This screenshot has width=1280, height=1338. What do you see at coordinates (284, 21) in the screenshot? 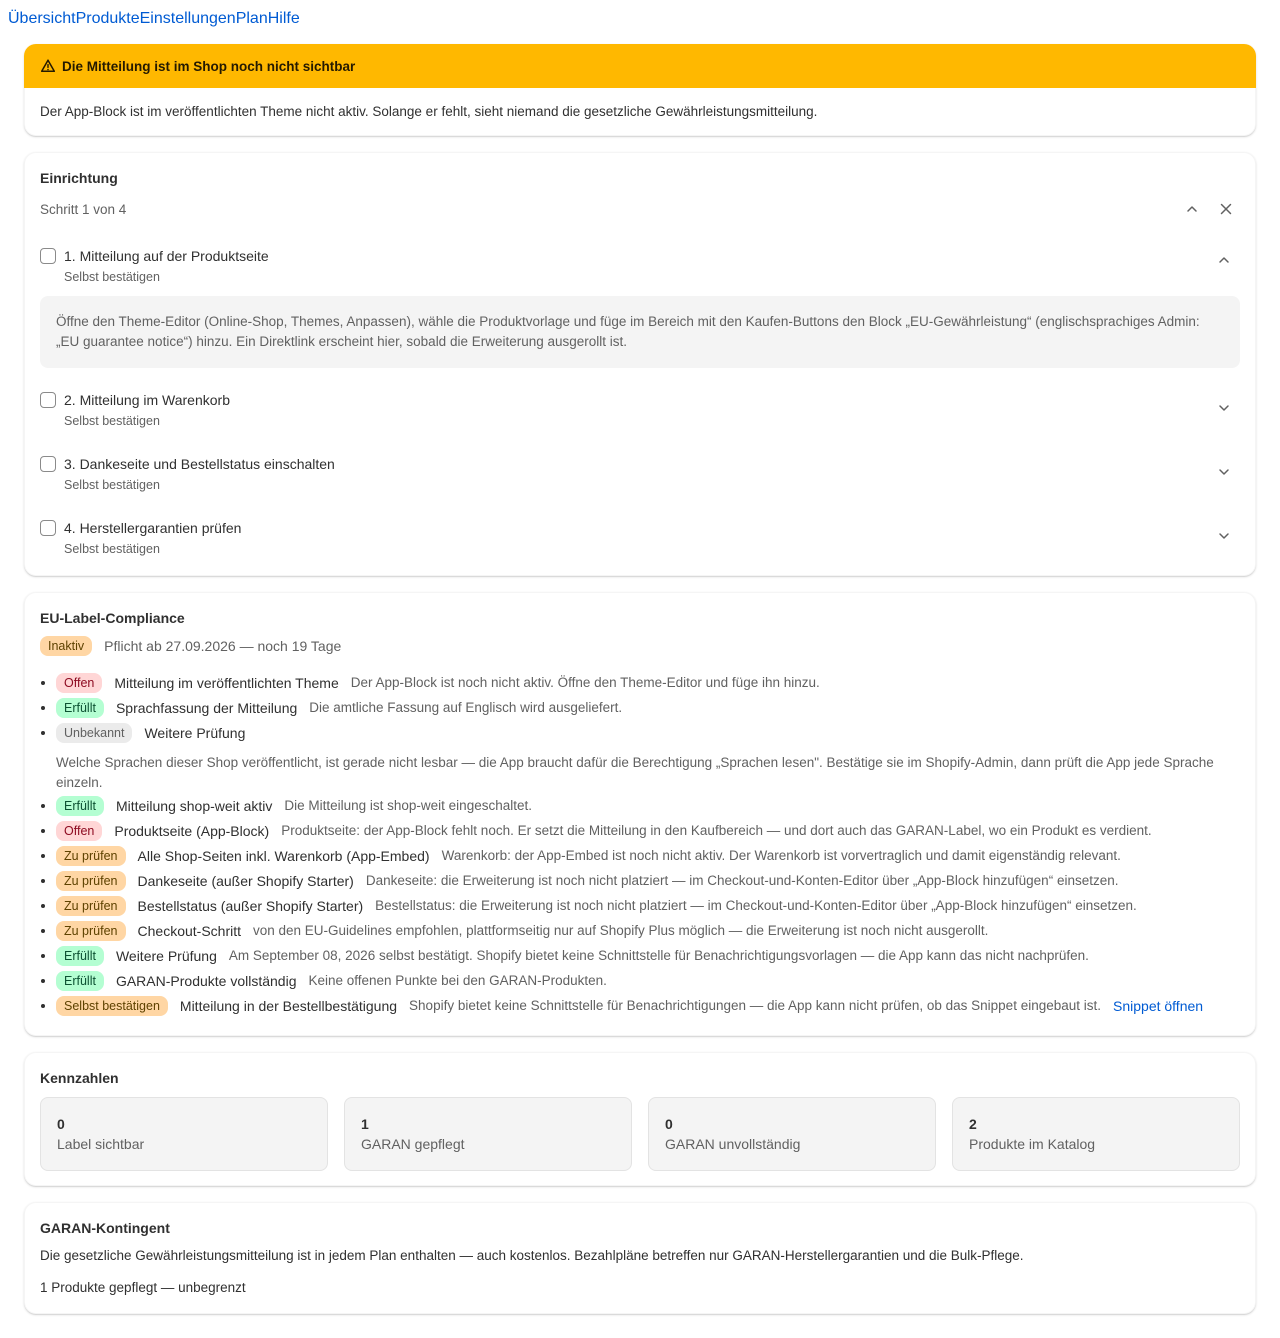
I see `nav-hilfe: Hilfe` at bounding box center [284, 21].